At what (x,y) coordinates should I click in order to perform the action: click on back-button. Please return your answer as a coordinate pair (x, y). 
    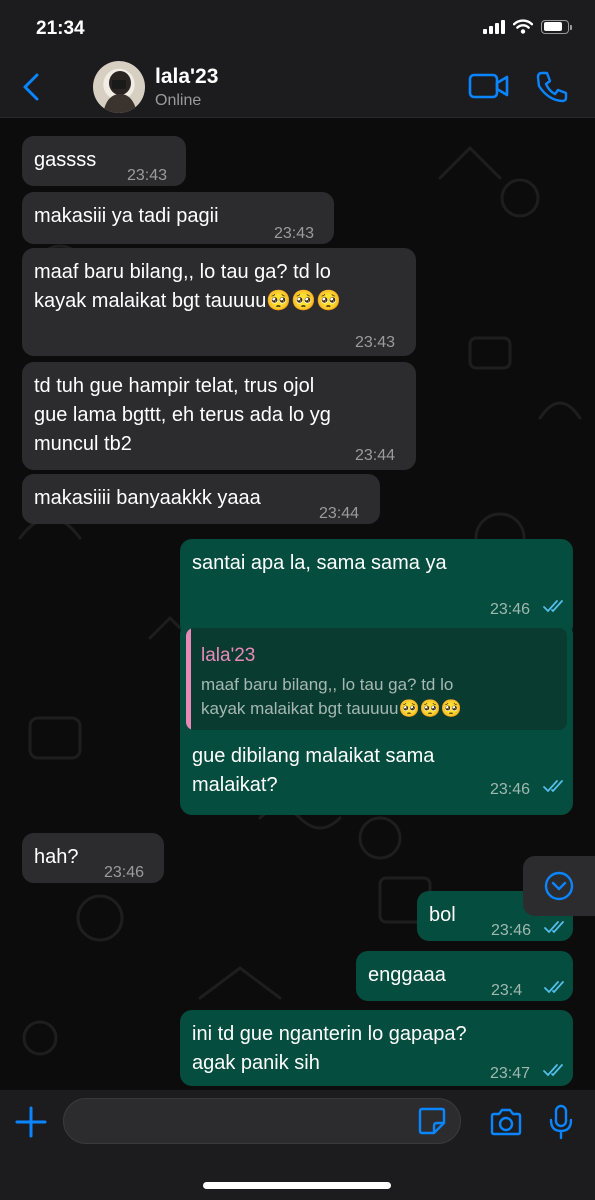
    Looking at the image, I should click on (31, 87).